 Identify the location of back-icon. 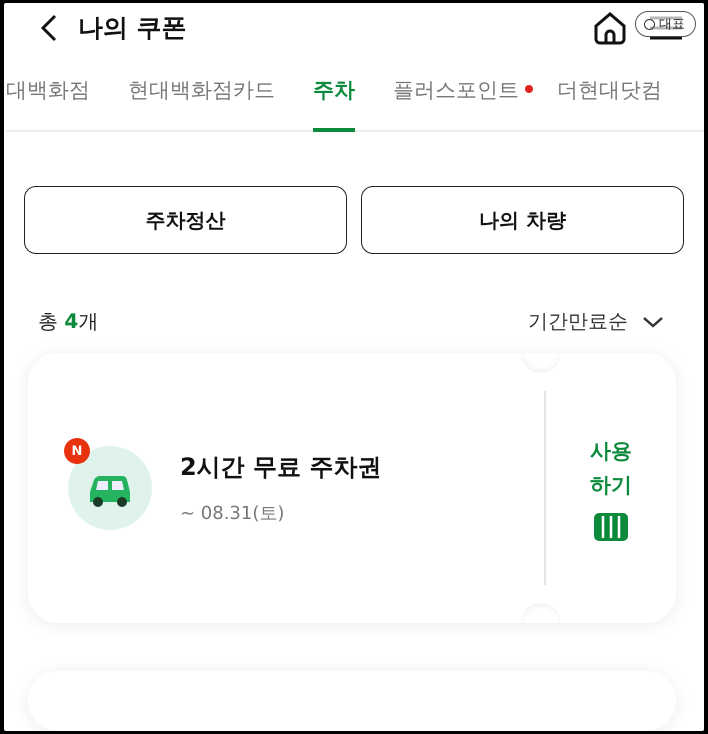
(49, 27).